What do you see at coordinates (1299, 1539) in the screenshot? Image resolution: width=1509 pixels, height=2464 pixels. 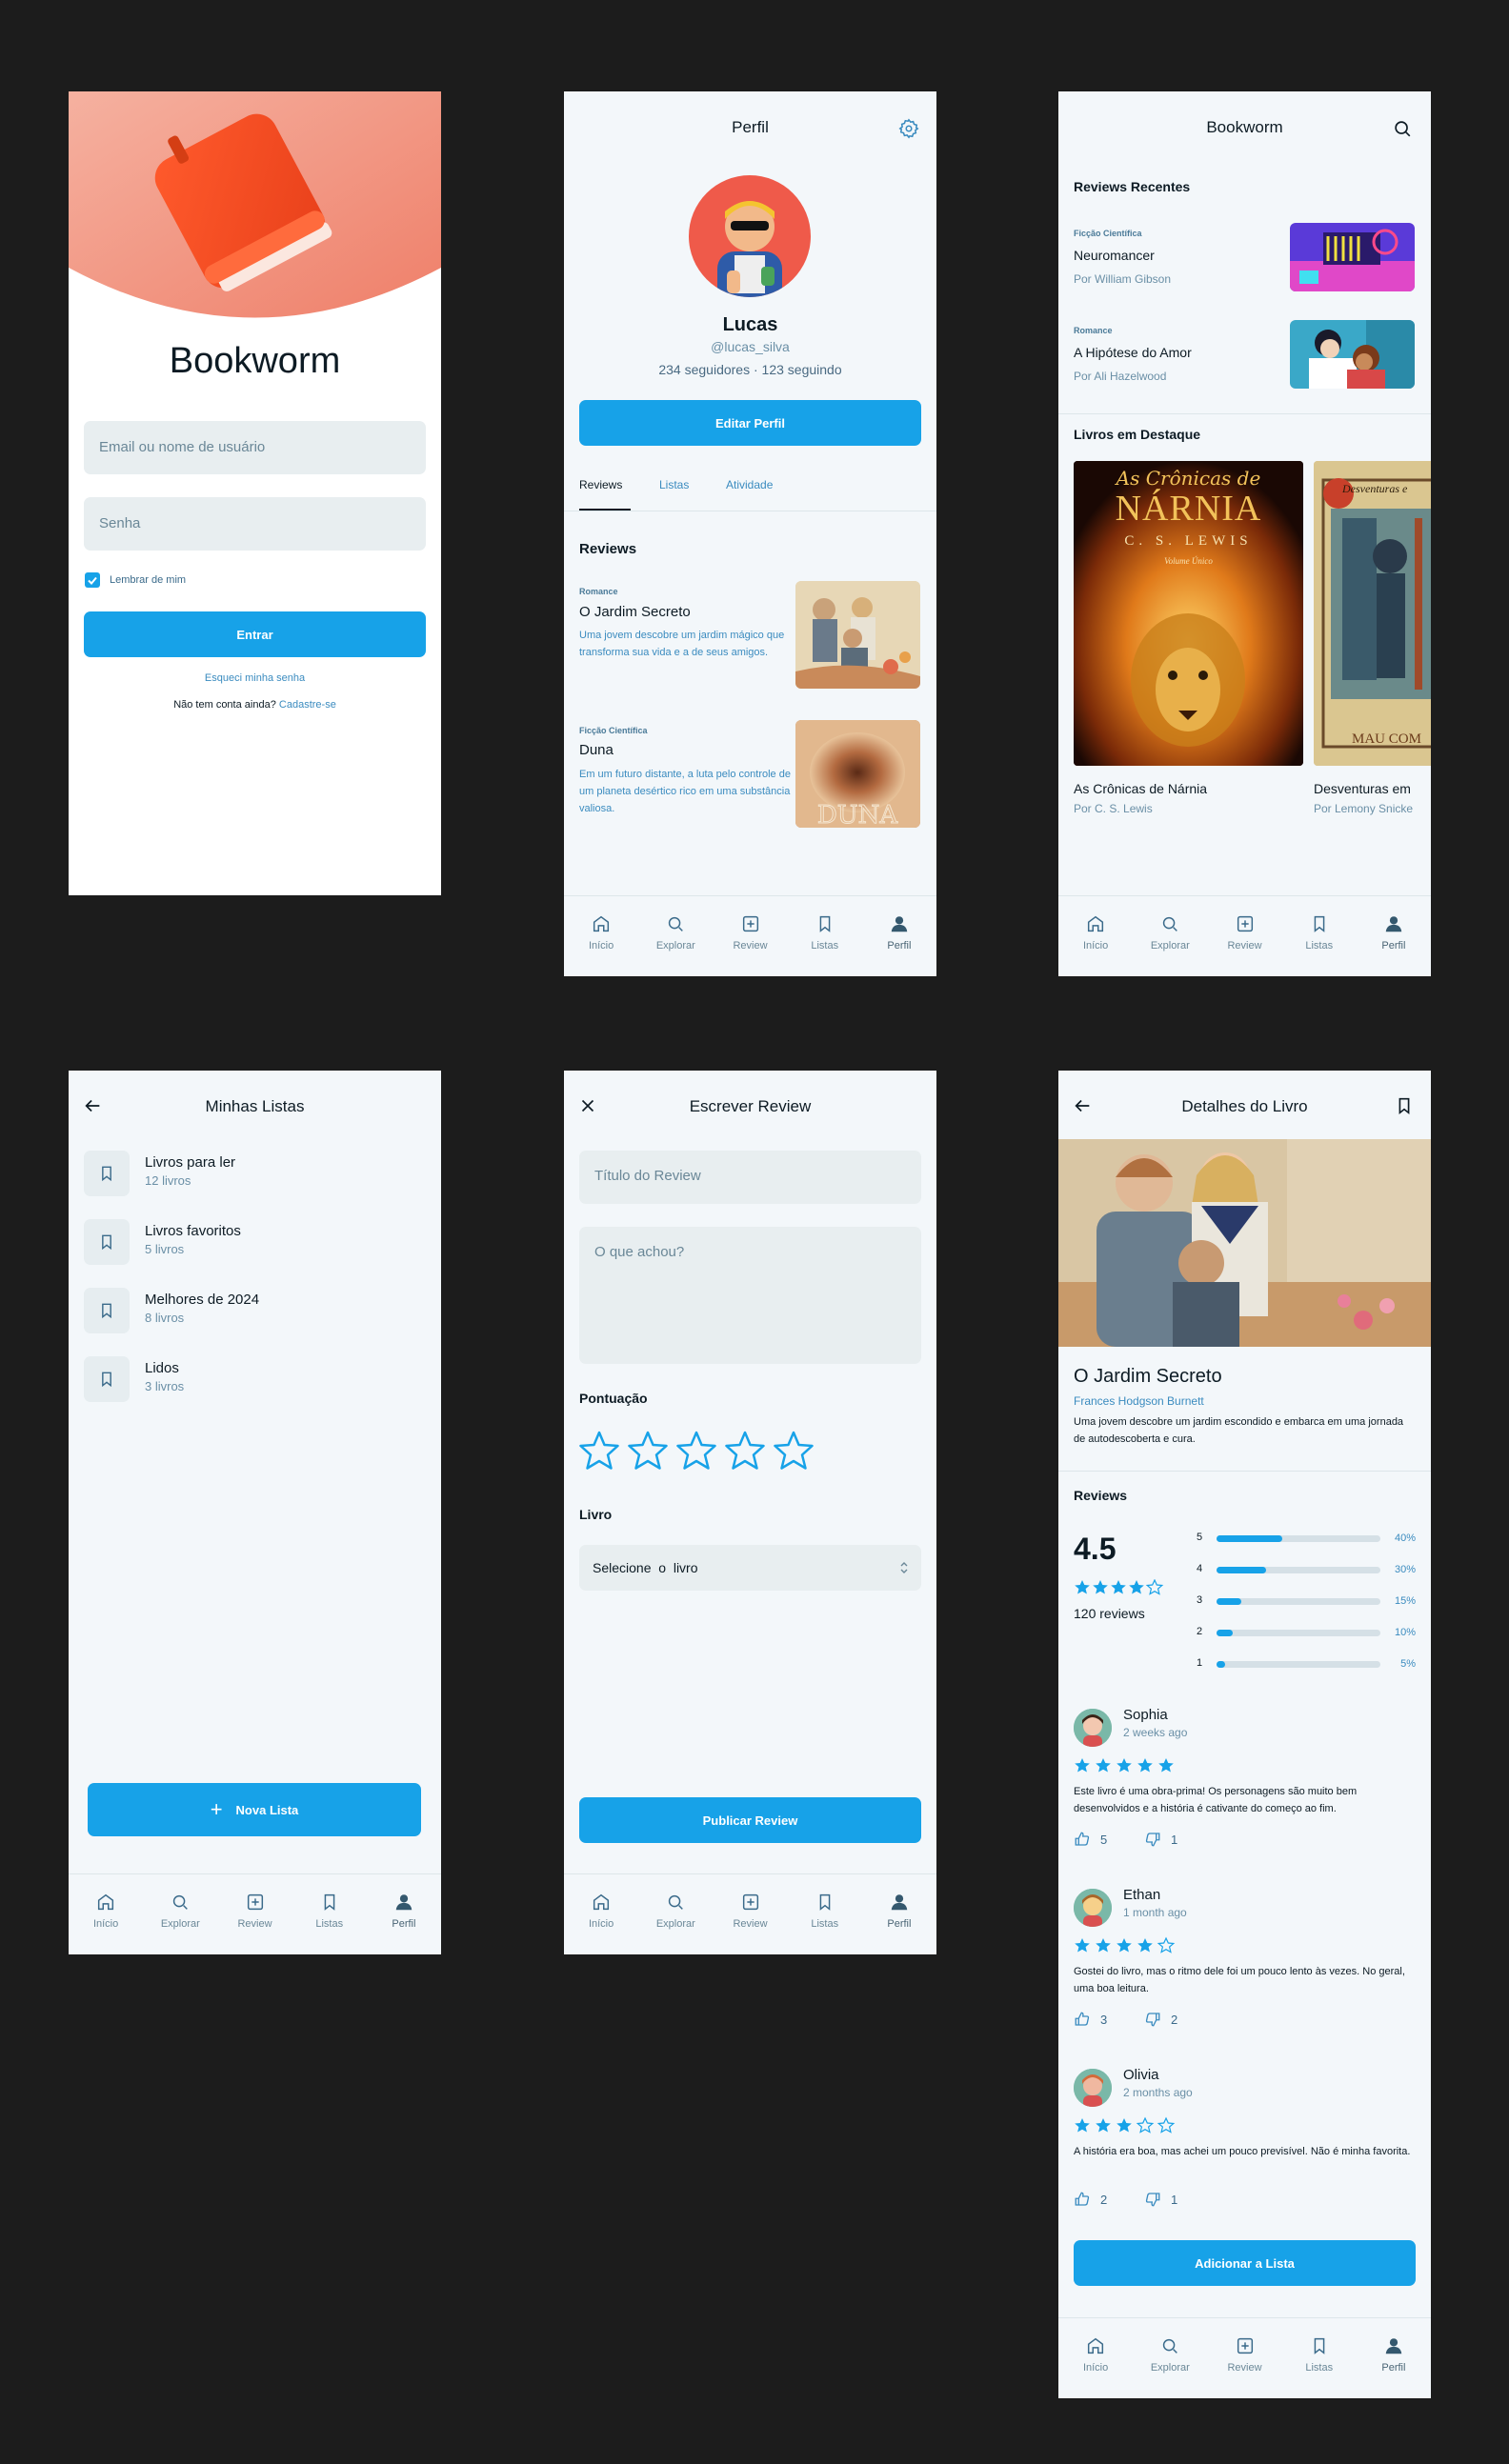 I see `distribution-bar` at bounding box center [1299, 1539].